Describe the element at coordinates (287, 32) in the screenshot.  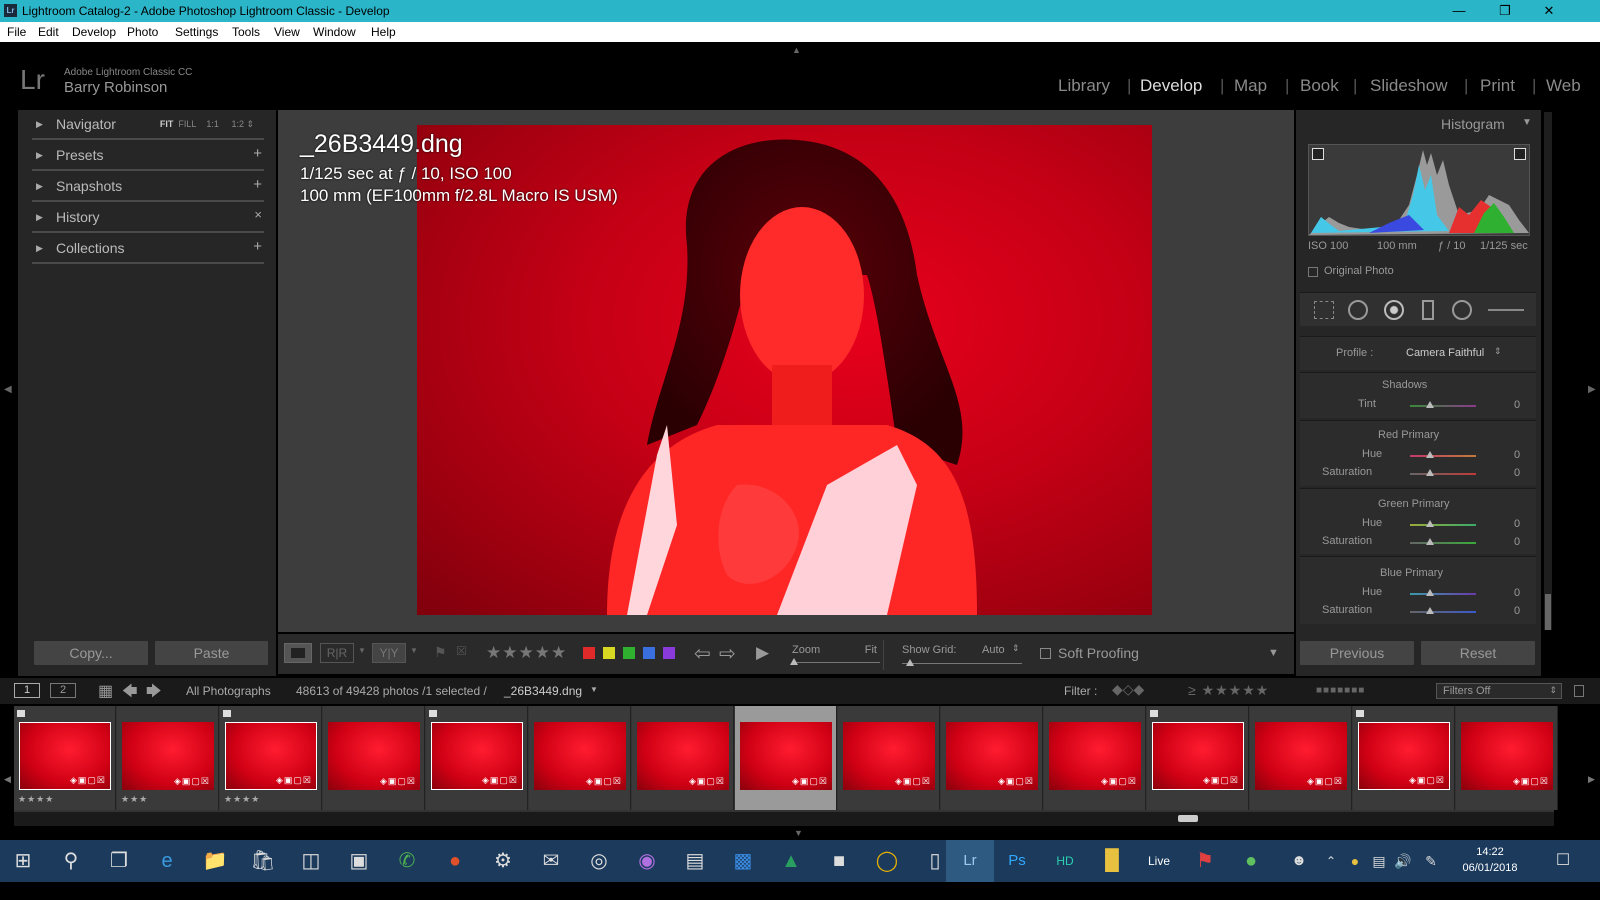
I see `menu-view: View` at that location.